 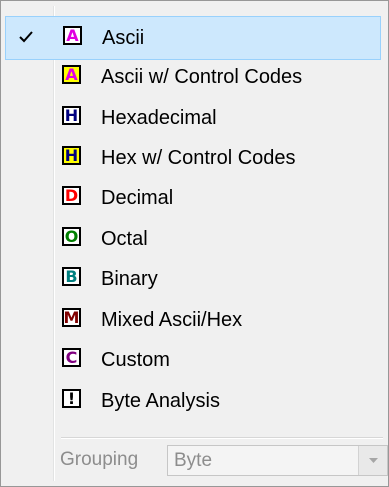 What do you see at coordinates (135, 360) in the screenshot?
I see `menu-item-label: Custom` at bounding box center [135, 360].